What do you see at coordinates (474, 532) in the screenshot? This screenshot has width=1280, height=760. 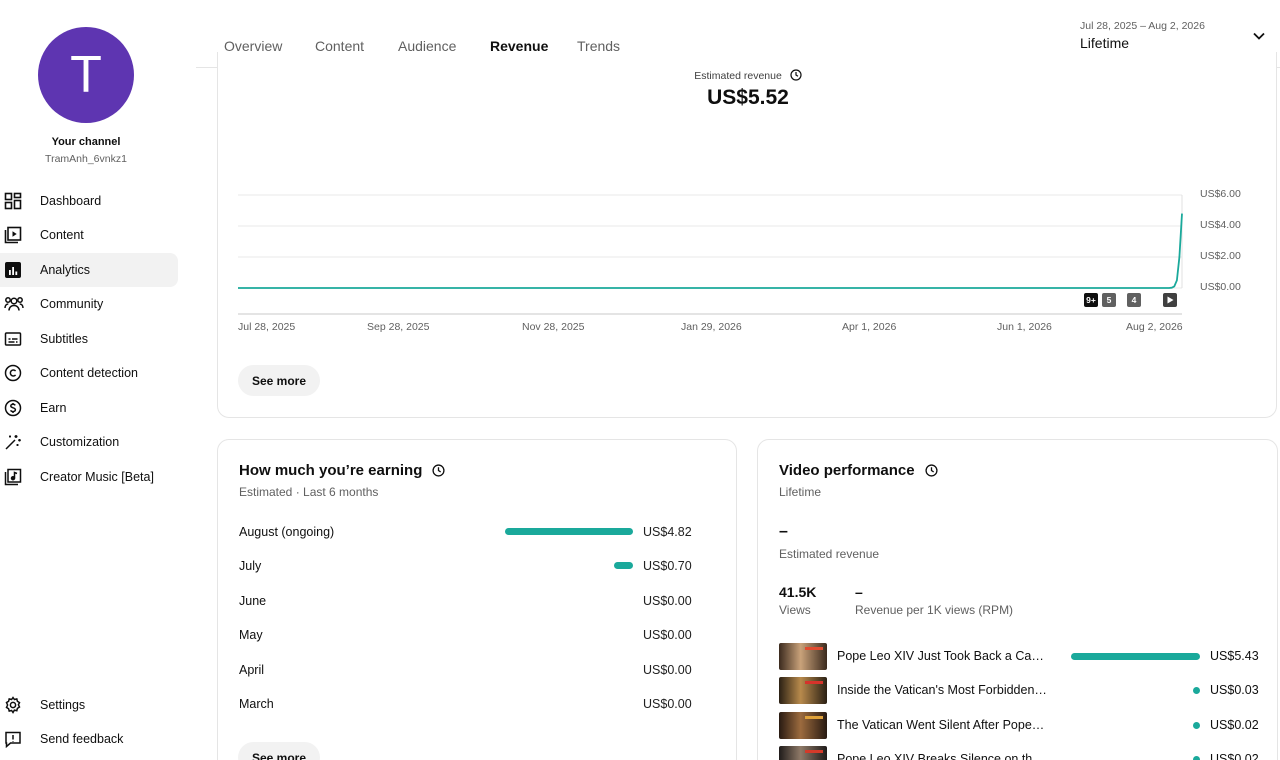 I see `earning-row: August (ongoing) US$4.82` at bounding box center [474, 532].